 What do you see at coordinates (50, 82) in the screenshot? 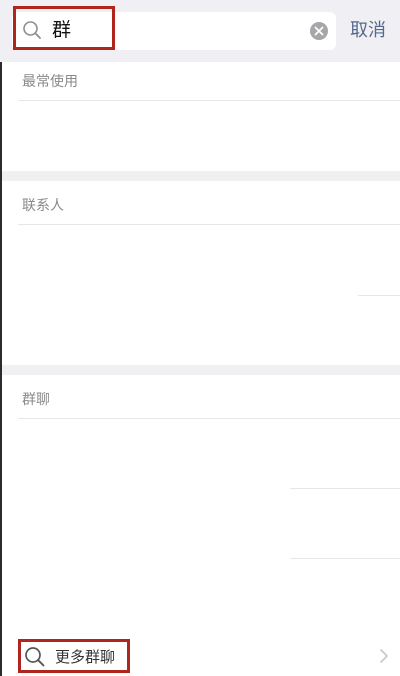
I see `section-title-frequent: 最常使用` at bounding box center [50, 82].